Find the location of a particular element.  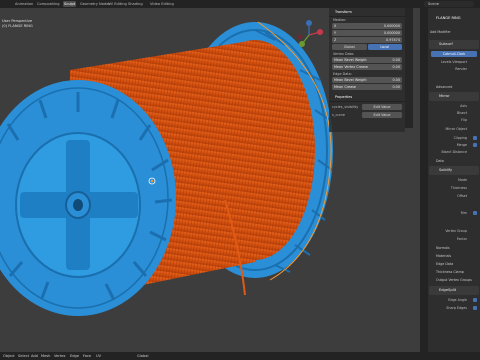

mirror-axis-row: Axis is located at coordinates (454, 106).